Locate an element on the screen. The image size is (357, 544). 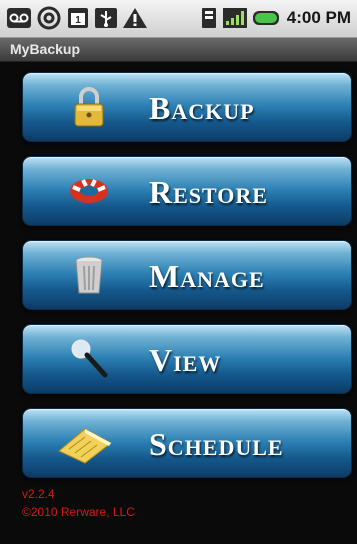
view-button: View is located at coordinates (187, 359).